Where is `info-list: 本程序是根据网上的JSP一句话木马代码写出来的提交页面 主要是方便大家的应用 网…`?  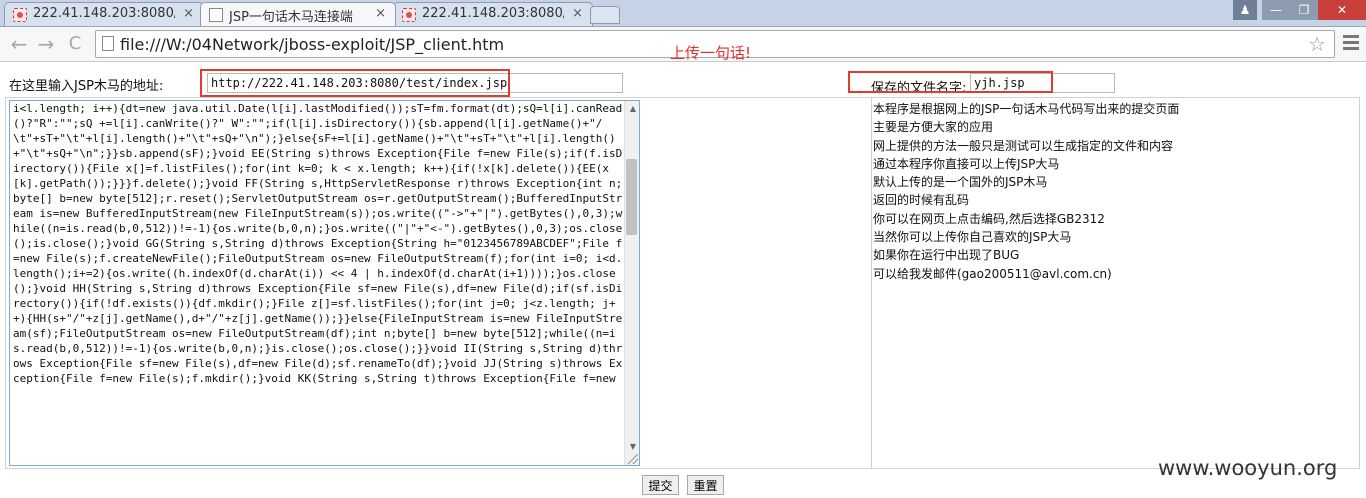
info-list: 本程序是根据网上的JSP一句话木马代码写出来的提交页面 主要是方便大家的应用 网… is located at coordinates (1113, 191).